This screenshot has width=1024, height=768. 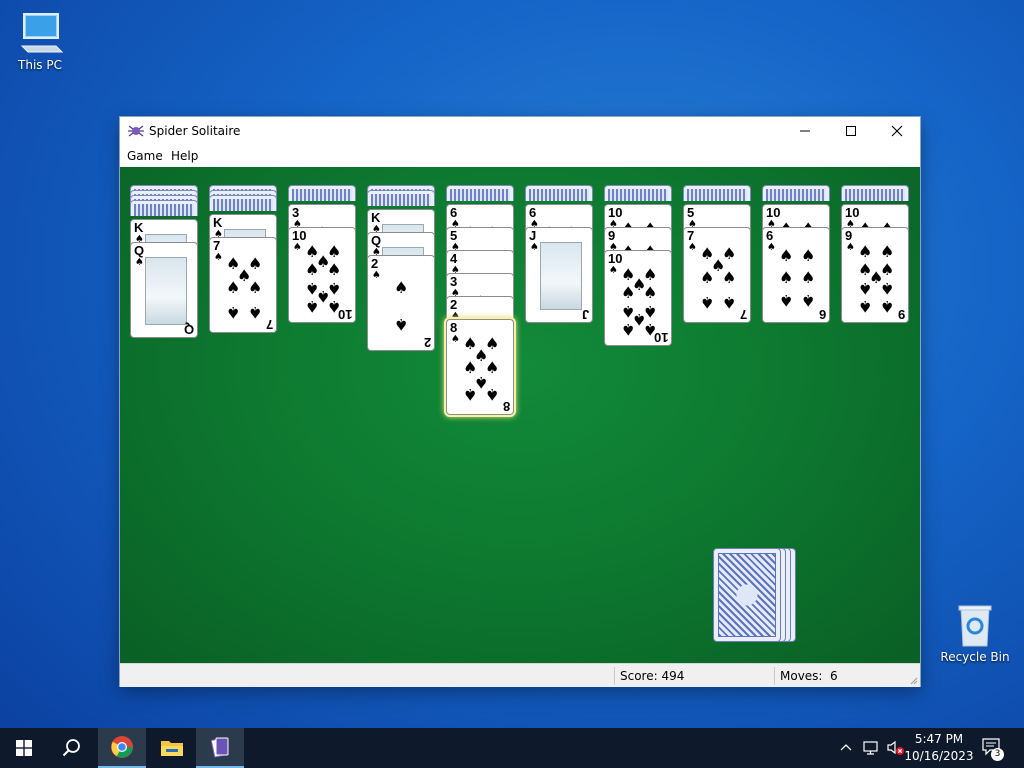 I want to click on card-rank-bottom: 6, so click(x=822, y=314).